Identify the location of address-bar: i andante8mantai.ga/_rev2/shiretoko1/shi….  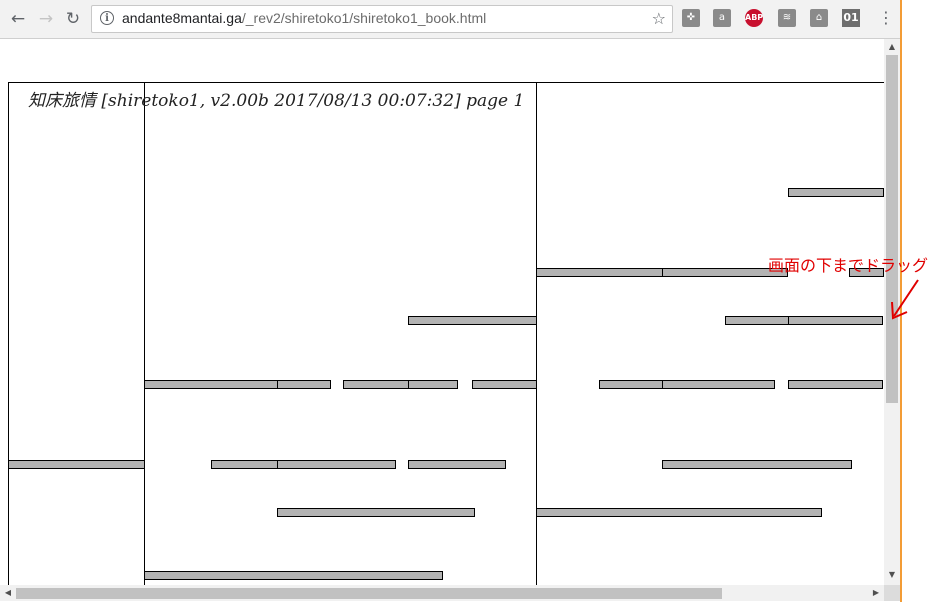
(382, 19).